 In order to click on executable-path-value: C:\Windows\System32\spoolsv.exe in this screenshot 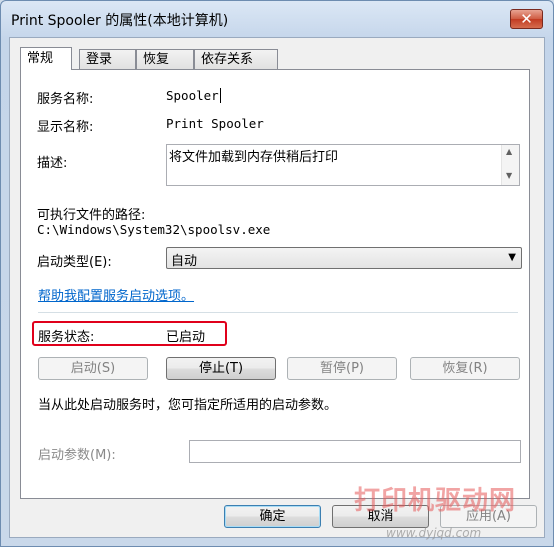, I will do `click(154, 229)`.